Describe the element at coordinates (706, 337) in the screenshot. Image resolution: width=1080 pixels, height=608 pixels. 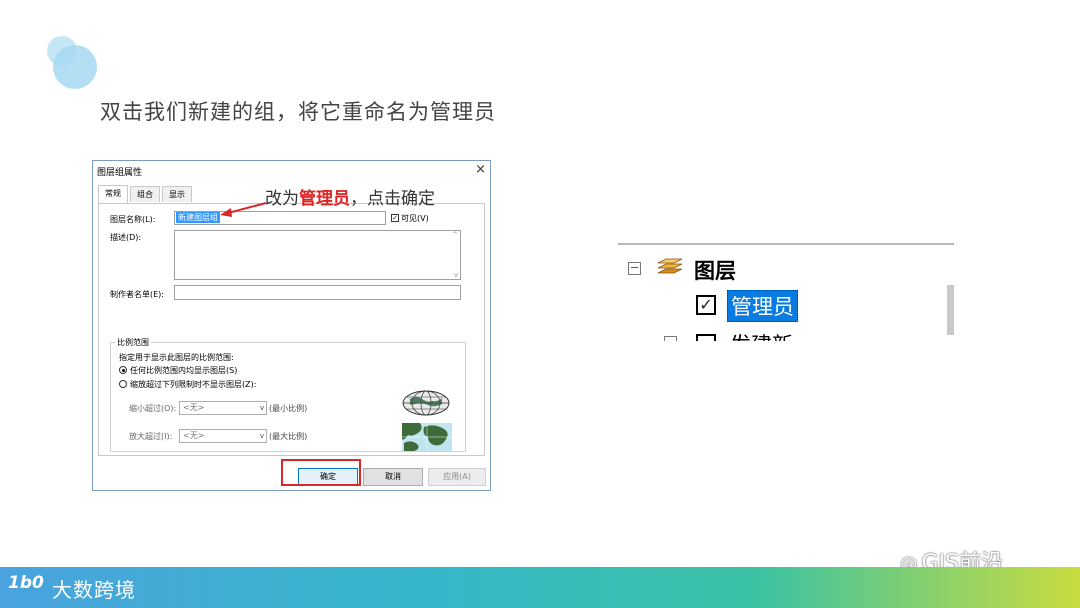
I see `partial-checkbox` at that location.